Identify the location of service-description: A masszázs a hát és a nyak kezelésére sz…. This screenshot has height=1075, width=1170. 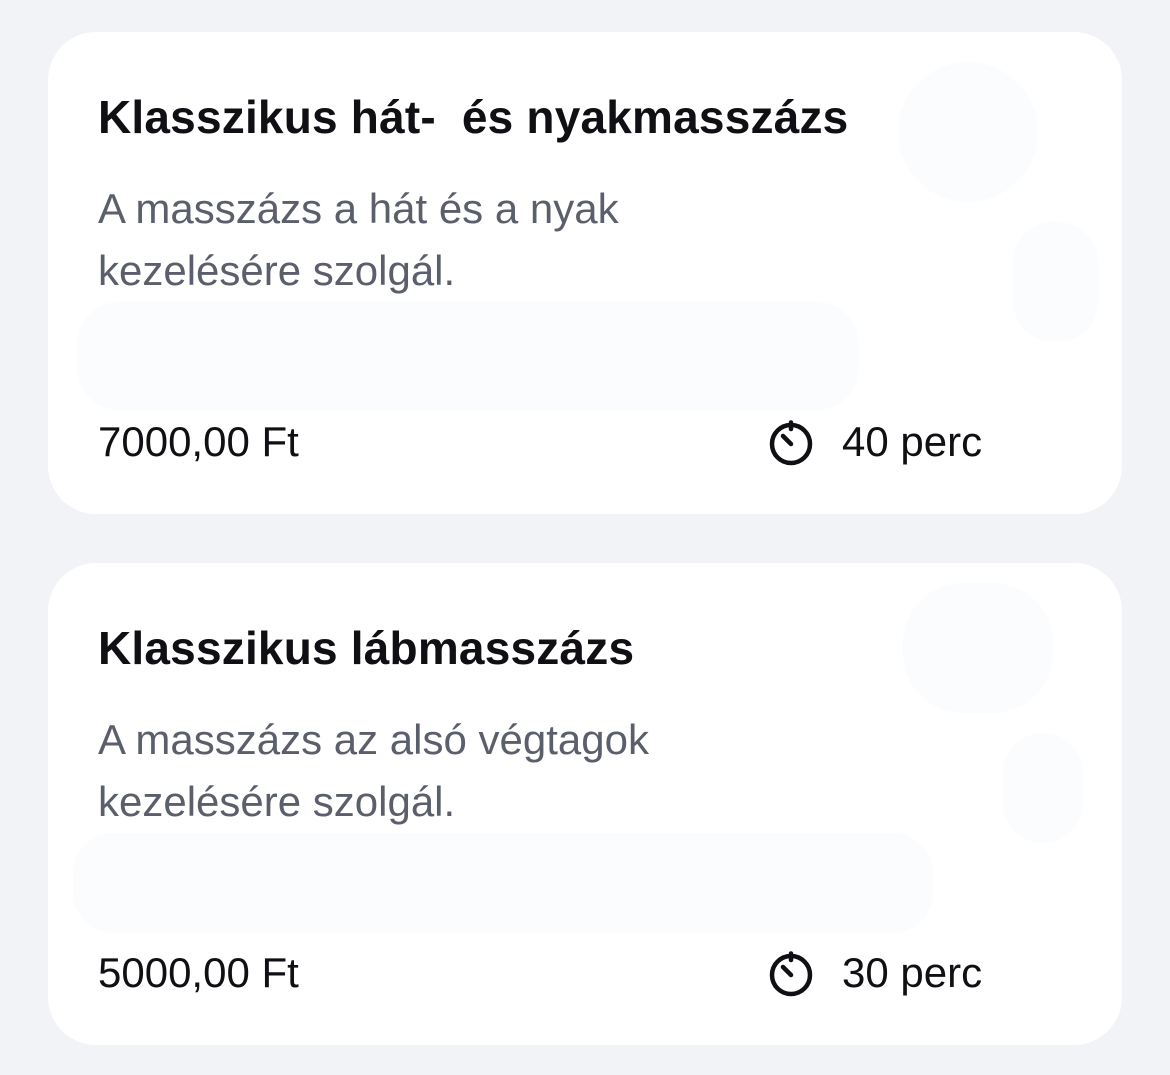
(358, 239).